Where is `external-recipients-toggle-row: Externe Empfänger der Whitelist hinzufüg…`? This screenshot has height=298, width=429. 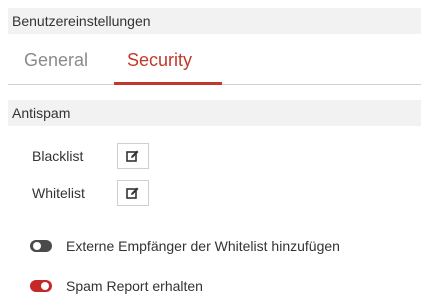
external-recipients-toggle-row: Externe Empfänger der Whitelist hinzufüg… is located at coordinates (185, 246).